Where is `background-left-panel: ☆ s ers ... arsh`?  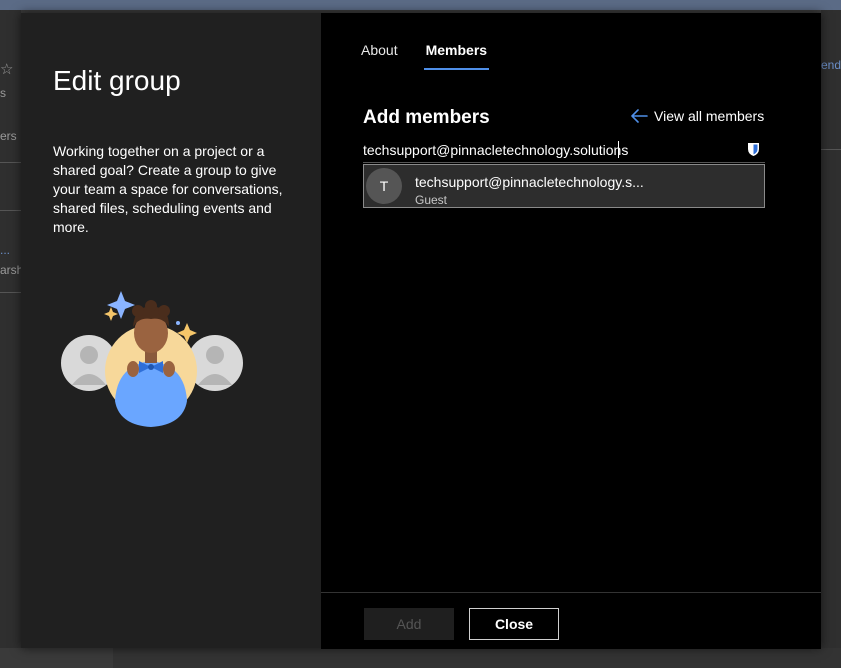 background-left-panel: ☆ s ers ... arsh is located at coordinates (12, 339).